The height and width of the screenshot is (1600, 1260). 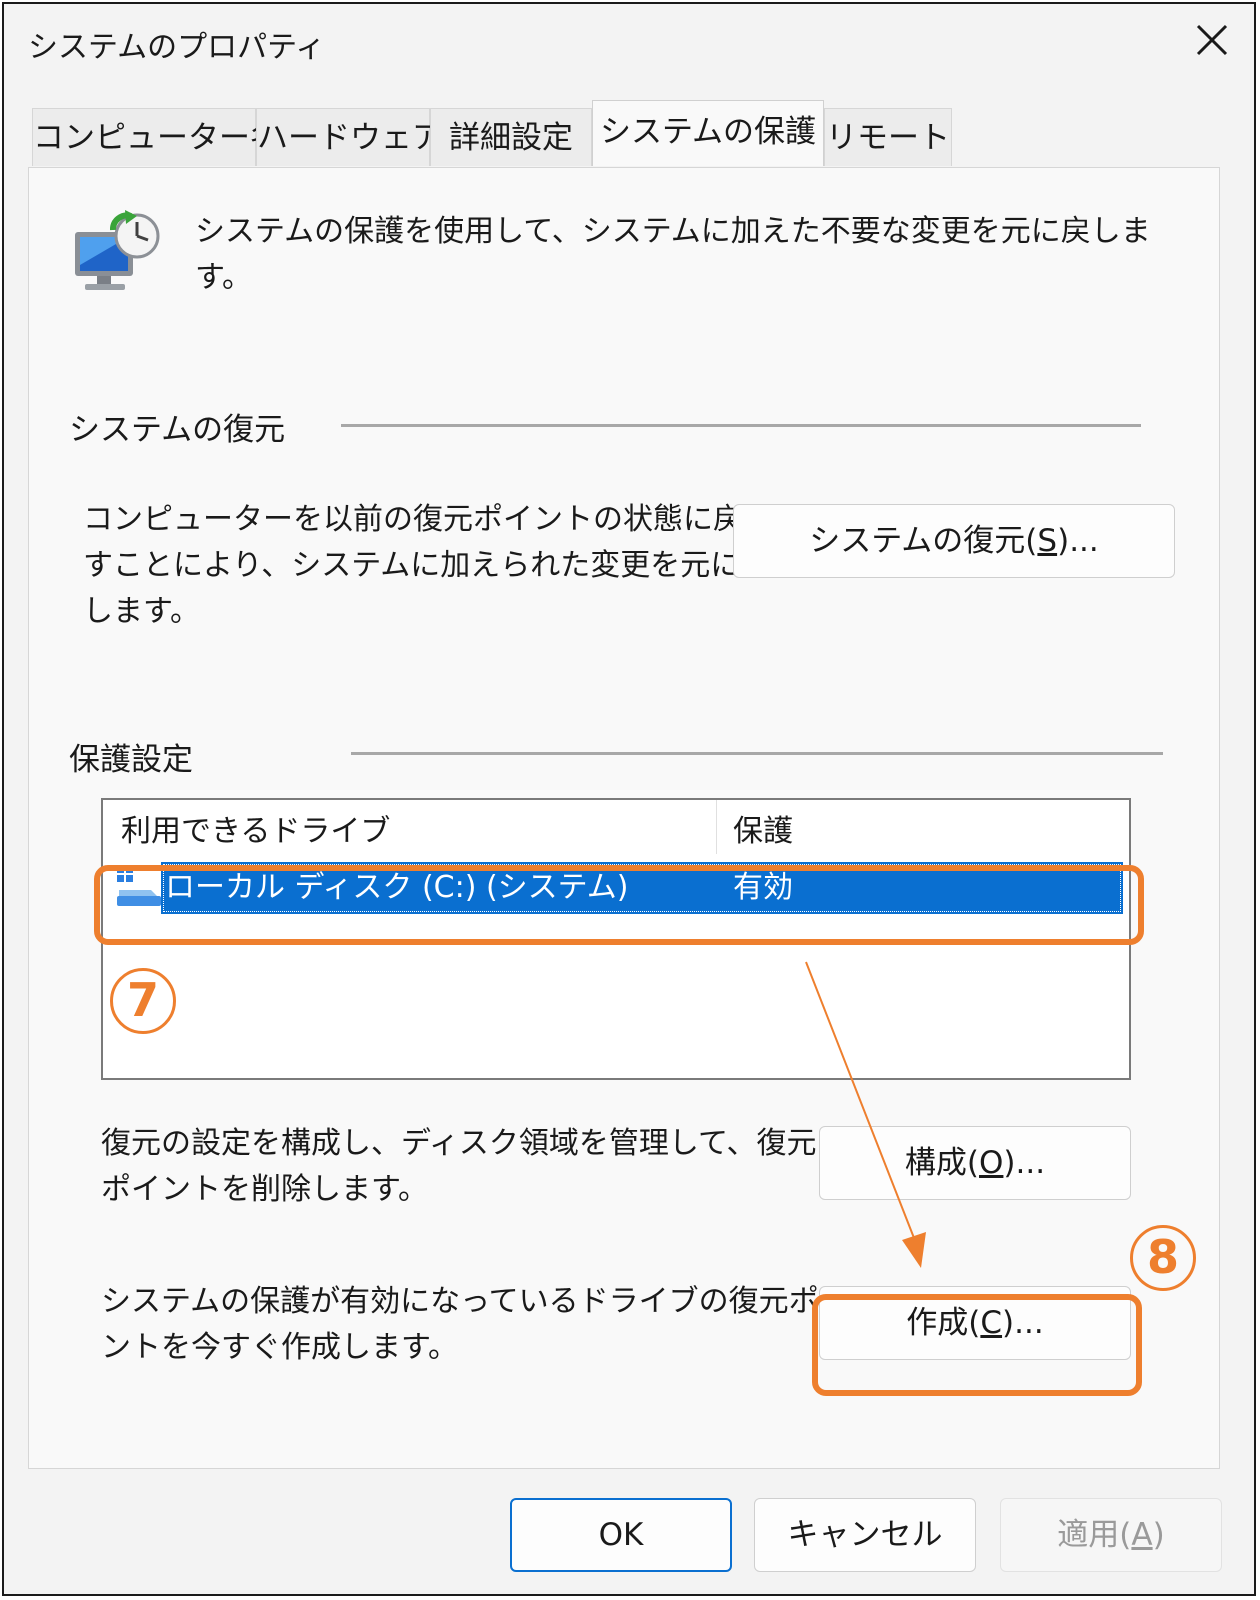 I want to click on annotation-arrow, so click(x=865, y=1114).